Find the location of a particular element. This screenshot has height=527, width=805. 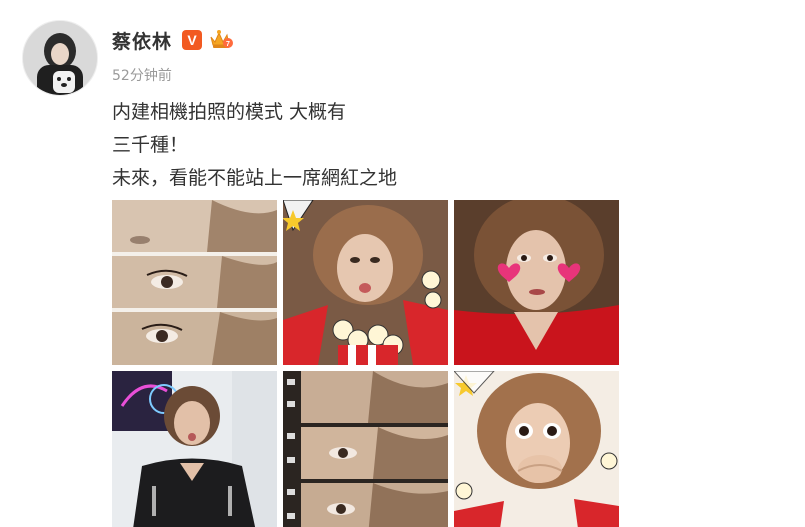

post-text-line: 三千種！ is located at coordinates (150, 145).